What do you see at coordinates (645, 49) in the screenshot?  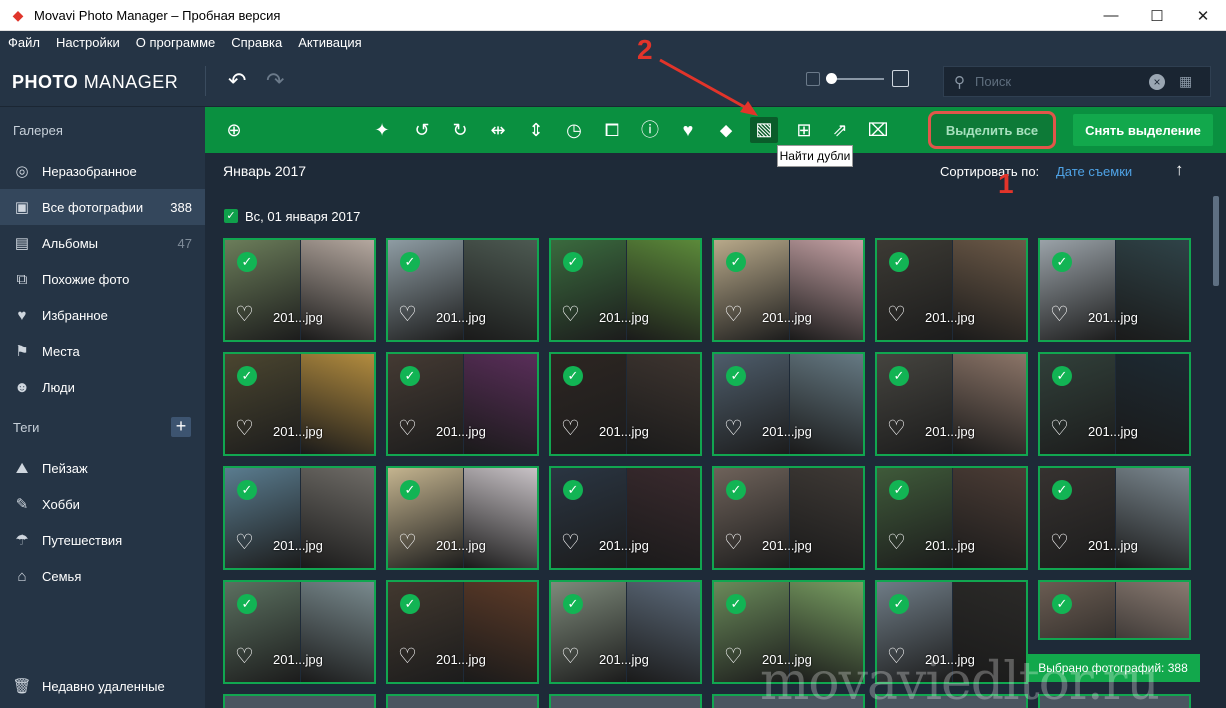 I see `annotation-number-2: 2` at bounding box center [645, 49].